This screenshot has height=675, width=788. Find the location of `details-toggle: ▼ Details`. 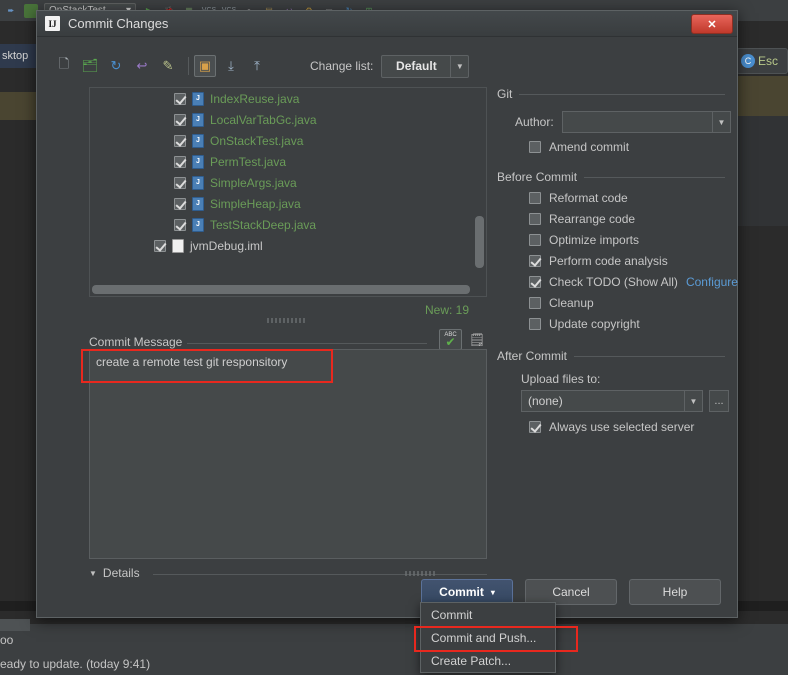

details-toggle: ▼ Details is located at coordinates (114, 573).